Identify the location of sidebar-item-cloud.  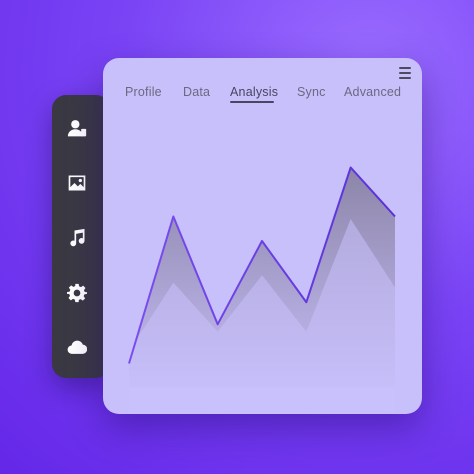
(77, 348).